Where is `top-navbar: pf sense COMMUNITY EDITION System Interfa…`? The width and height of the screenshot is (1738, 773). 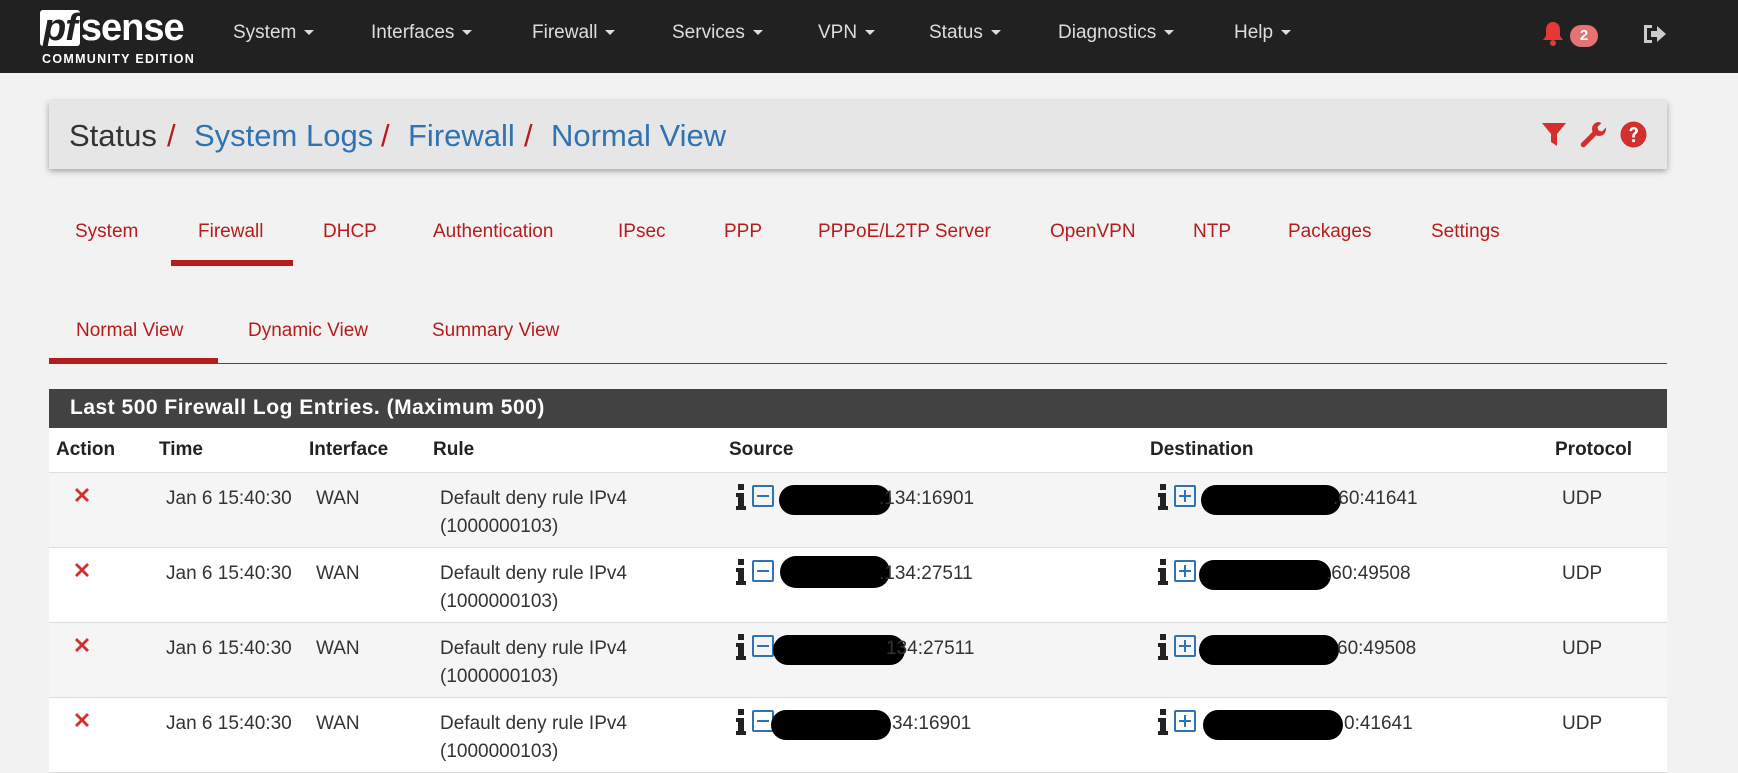
top-navbar: pf sense COMMUNITY EDITION System Interfa… is located at coordinates (869, 36).